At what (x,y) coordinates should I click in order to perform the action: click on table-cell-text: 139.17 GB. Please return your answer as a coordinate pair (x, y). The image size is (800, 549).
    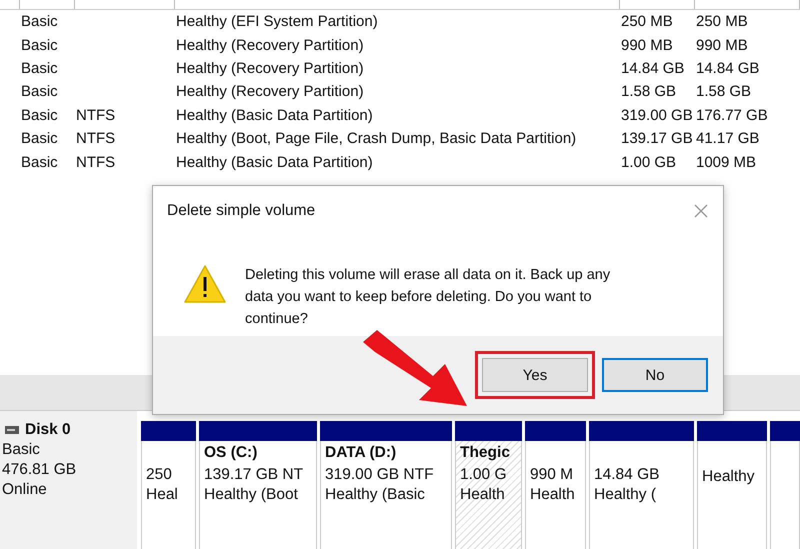
    Looking at the image, I should click on (657, 139).